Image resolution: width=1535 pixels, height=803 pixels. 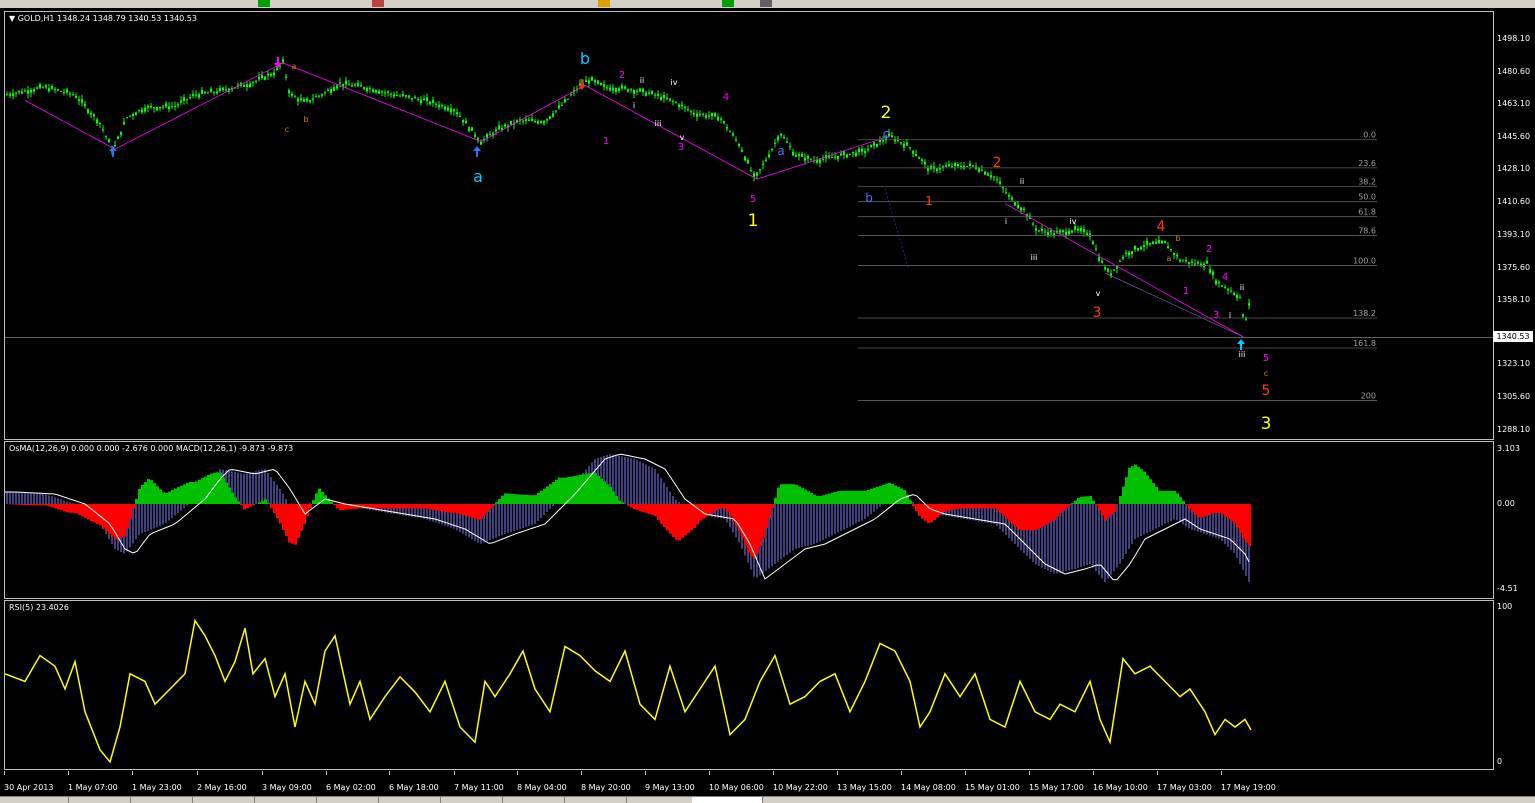 What do you see at coordinates (1513, 71) in the screenshot?
I see `price-scale-label: 1480.60` at bounding box center [1513, 71].